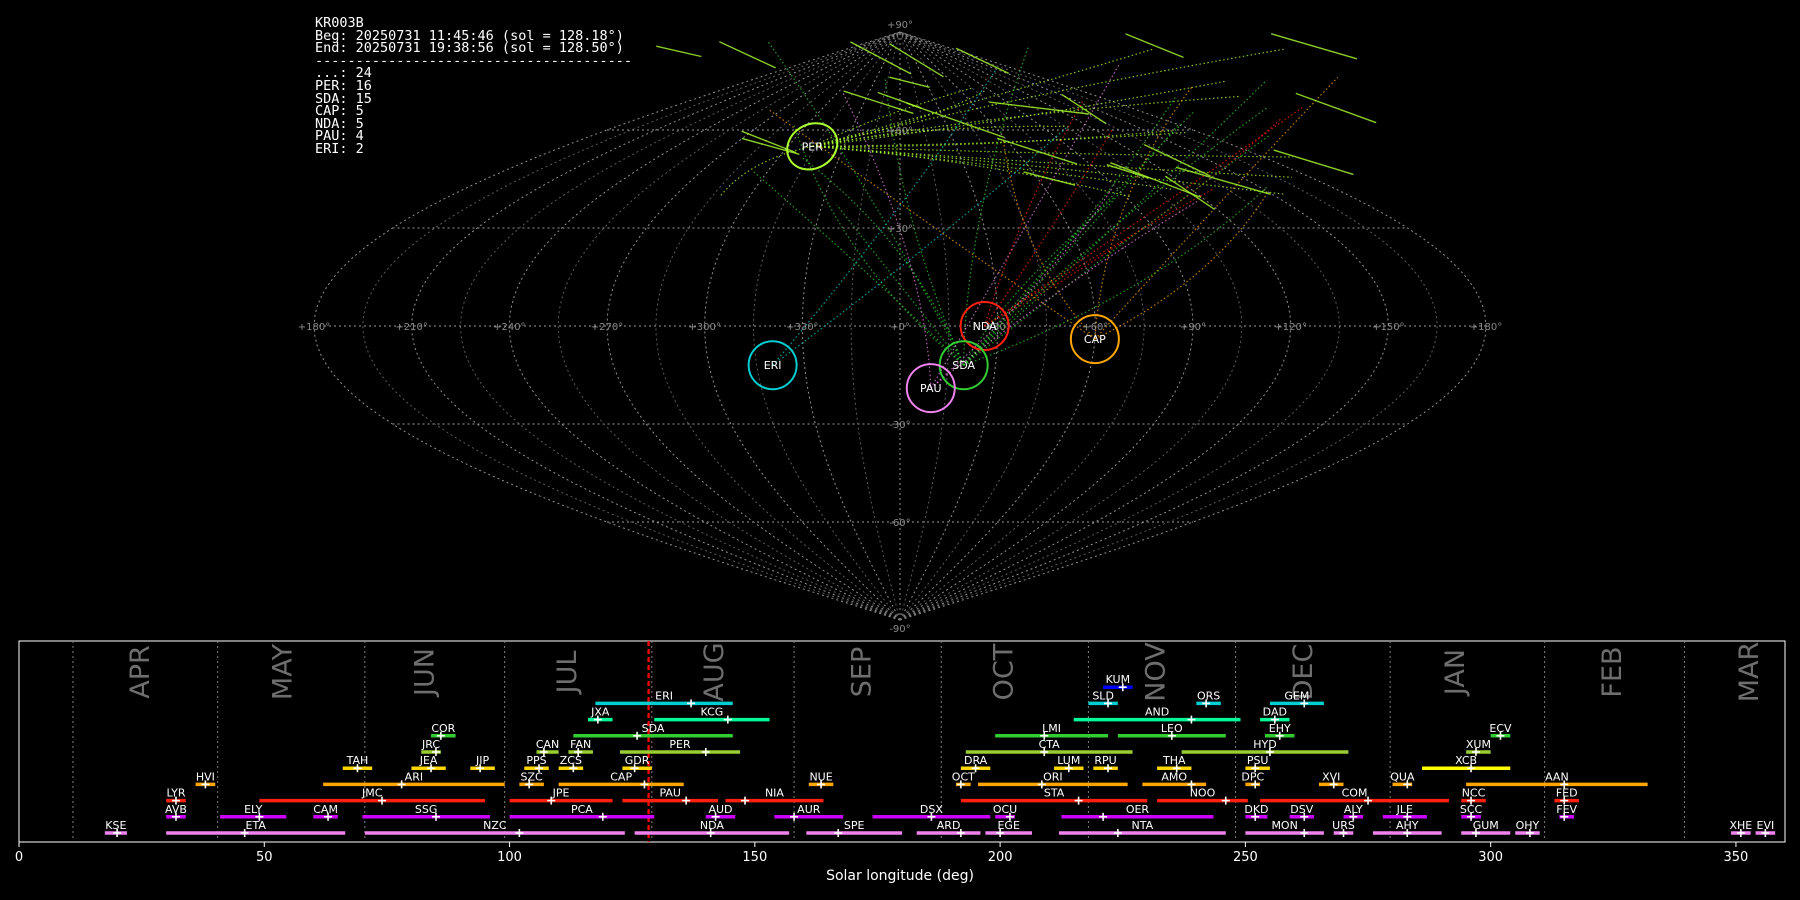 The image size is (1800, 900). I want to click on shower-label: OER, so click(1138, 809).